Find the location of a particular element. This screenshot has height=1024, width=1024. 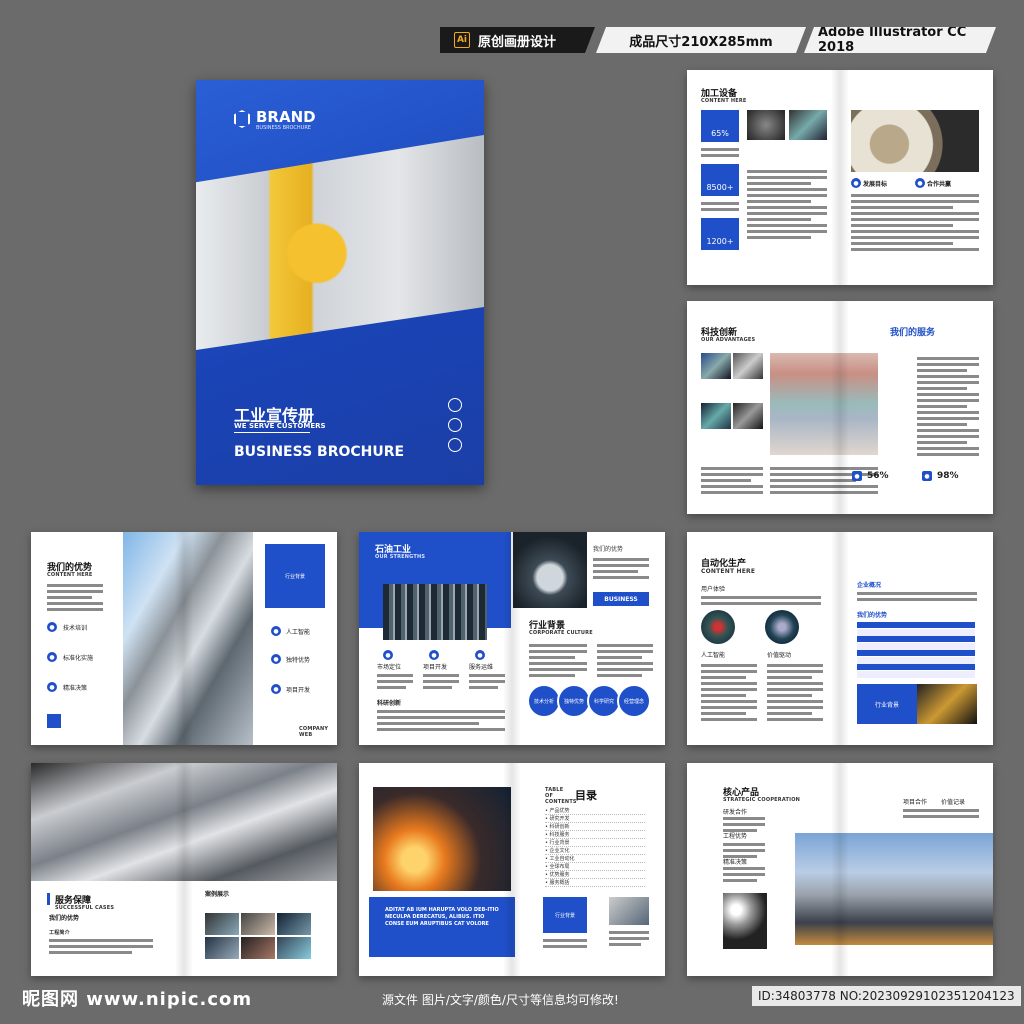

spread4-sub: OUR STRENGTHS is located at coordinates (400, 557).